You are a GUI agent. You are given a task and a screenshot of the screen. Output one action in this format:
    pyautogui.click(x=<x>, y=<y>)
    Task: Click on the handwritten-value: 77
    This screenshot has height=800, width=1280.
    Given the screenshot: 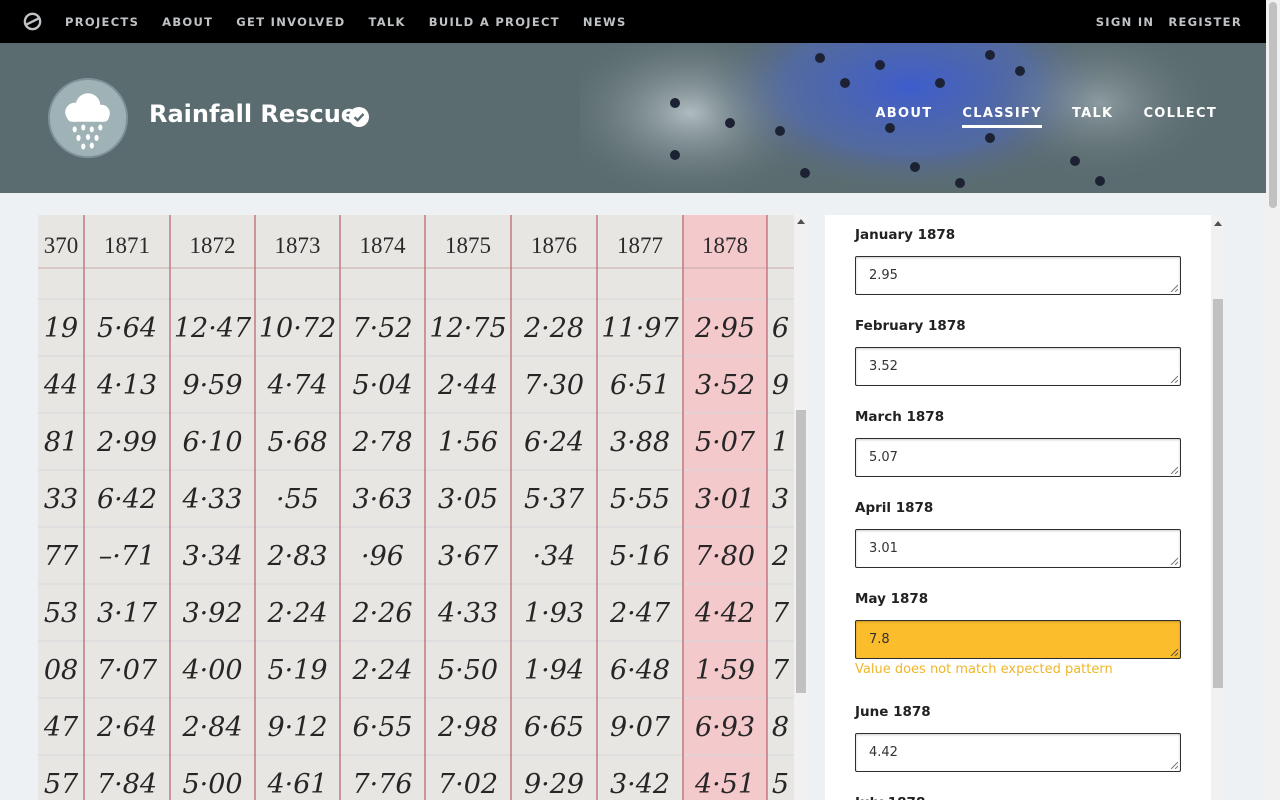 What is the action you would take?
    pyautogui.click(x=61, y=556)
    